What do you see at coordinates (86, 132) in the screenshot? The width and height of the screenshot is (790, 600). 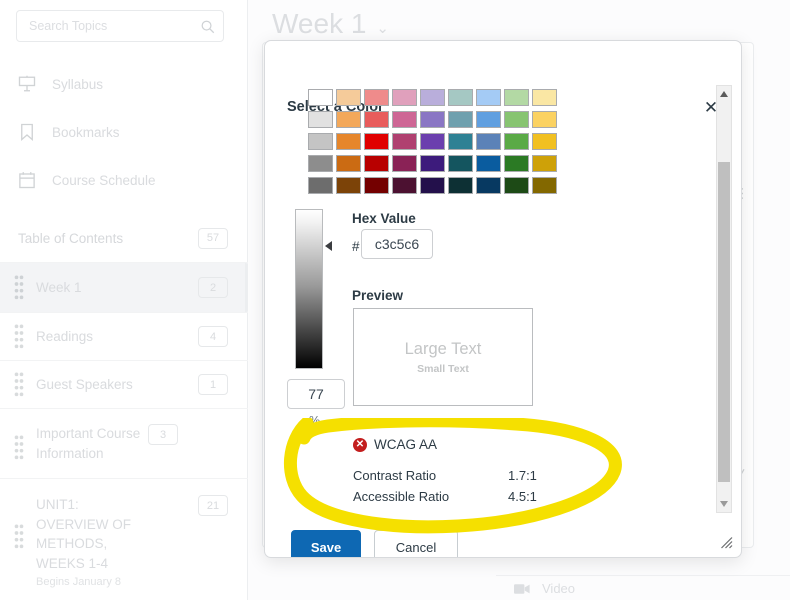 I see `sidebar-item-label: Bookmarks` at bounding box center [86, 132].